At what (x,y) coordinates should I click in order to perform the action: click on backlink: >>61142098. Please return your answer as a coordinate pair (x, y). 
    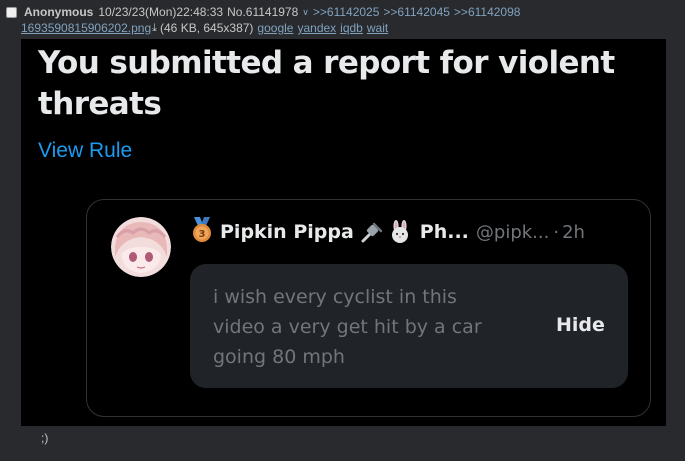
    Looking at the image, I should click on (487, 12).